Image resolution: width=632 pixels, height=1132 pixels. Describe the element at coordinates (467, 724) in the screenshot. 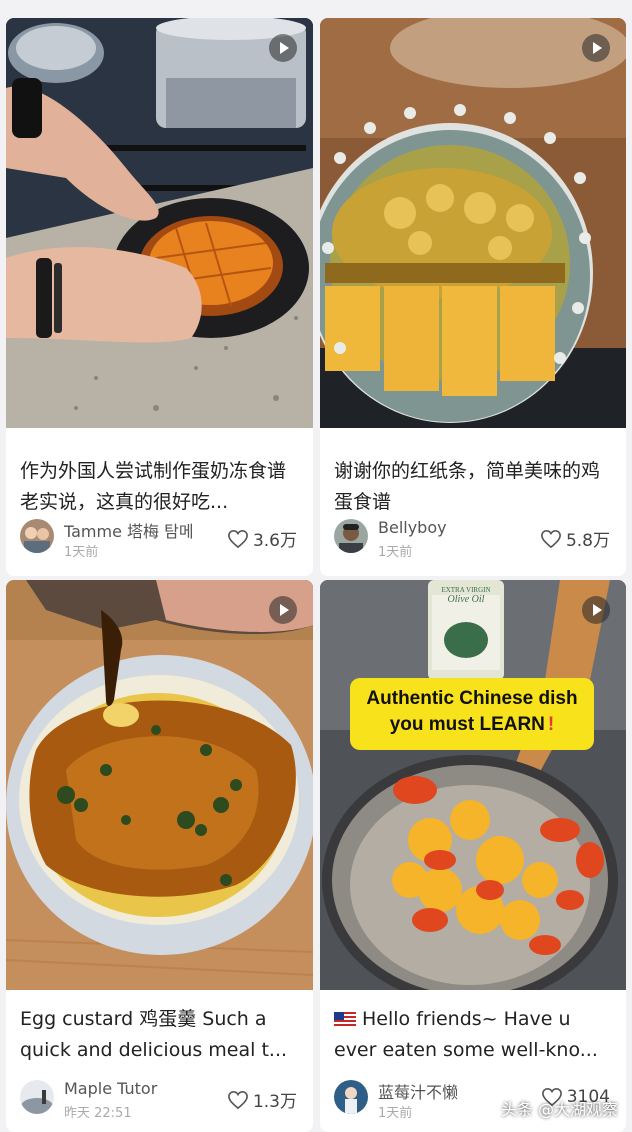

I see `caption-line: you must LEARN` at that location.